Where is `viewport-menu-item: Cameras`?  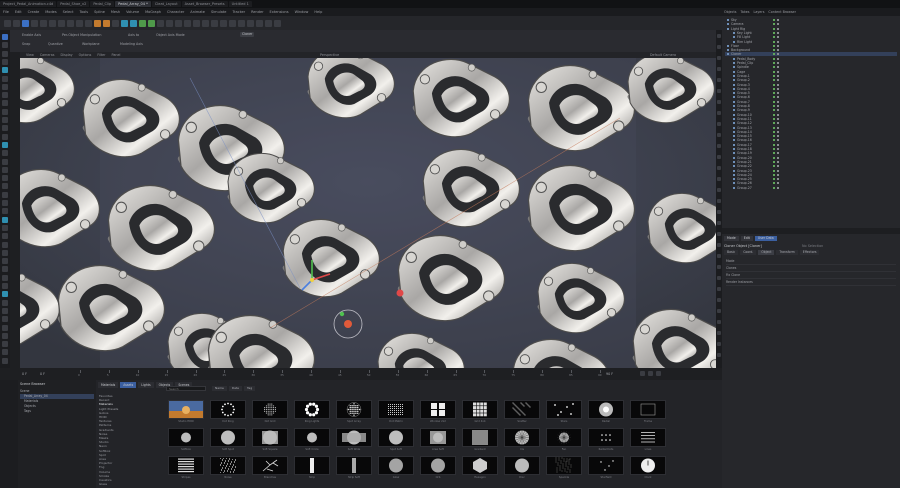 viewport-menu-item: Cameras is located at coordinates (47, 55).